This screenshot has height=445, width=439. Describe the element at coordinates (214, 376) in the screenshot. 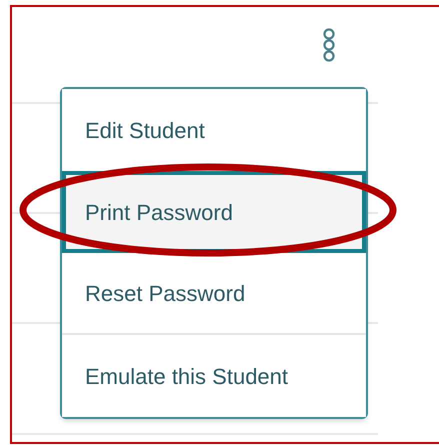

I see `menu-item: Emulate this Student` at that location.